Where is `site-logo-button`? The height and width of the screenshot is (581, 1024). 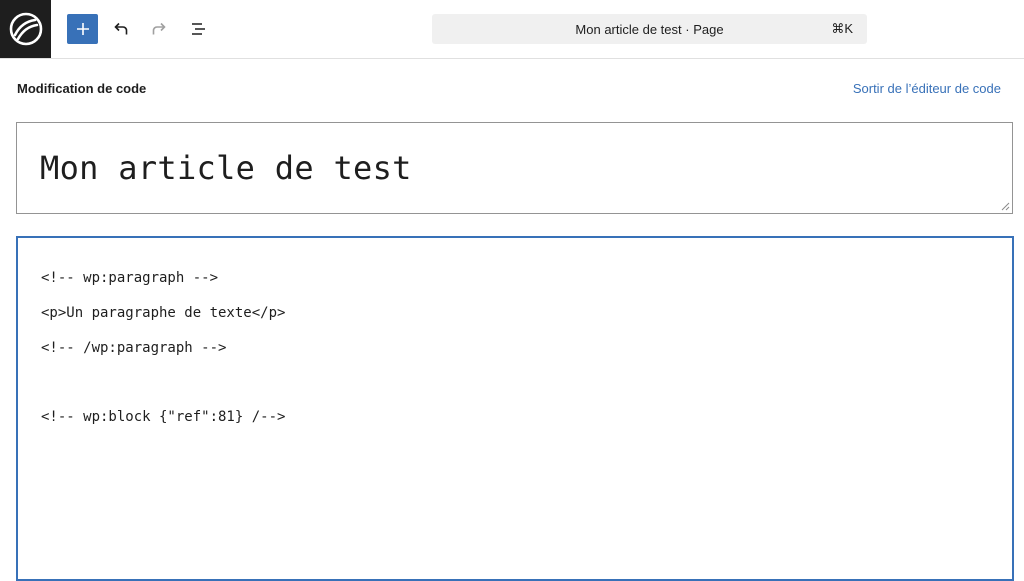
site-logo-button is located at coordinates (25, 29).